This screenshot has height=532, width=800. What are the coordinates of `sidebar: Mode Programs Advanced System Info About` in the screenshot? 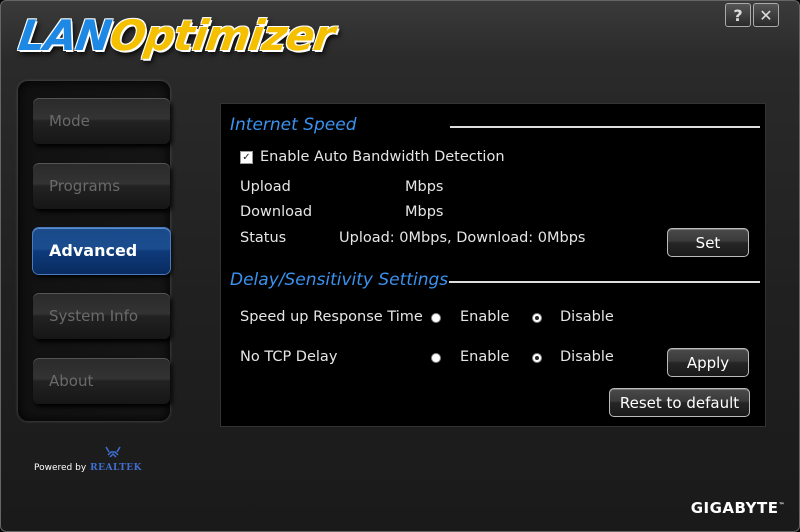 It's located at (94, 251).